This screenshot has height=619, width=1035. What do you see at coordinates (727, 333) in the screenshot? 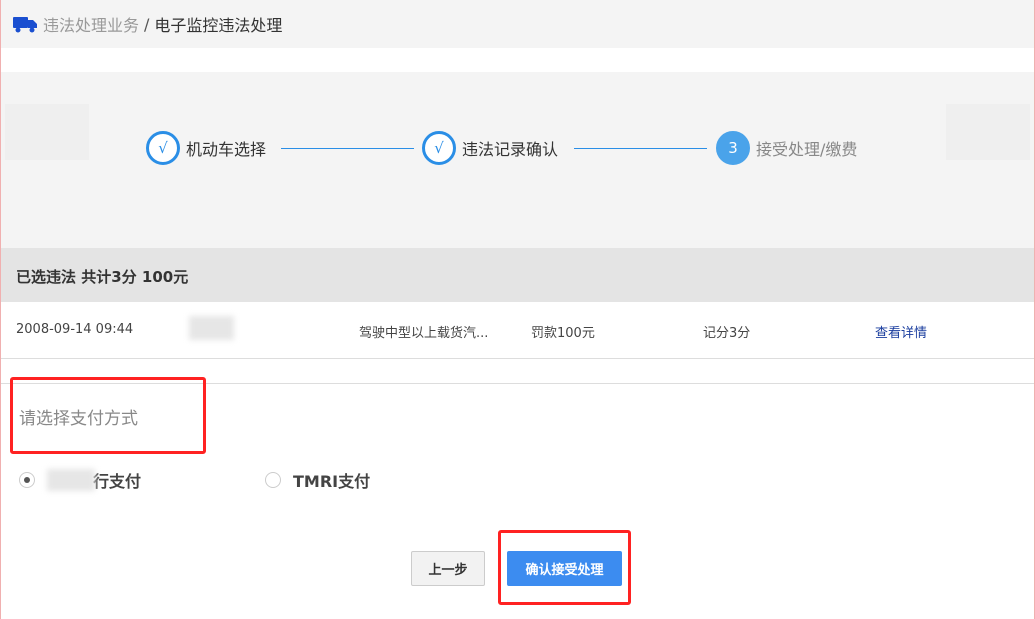
I see `violation-points: 记分3分` at bounding box center [727, 333].